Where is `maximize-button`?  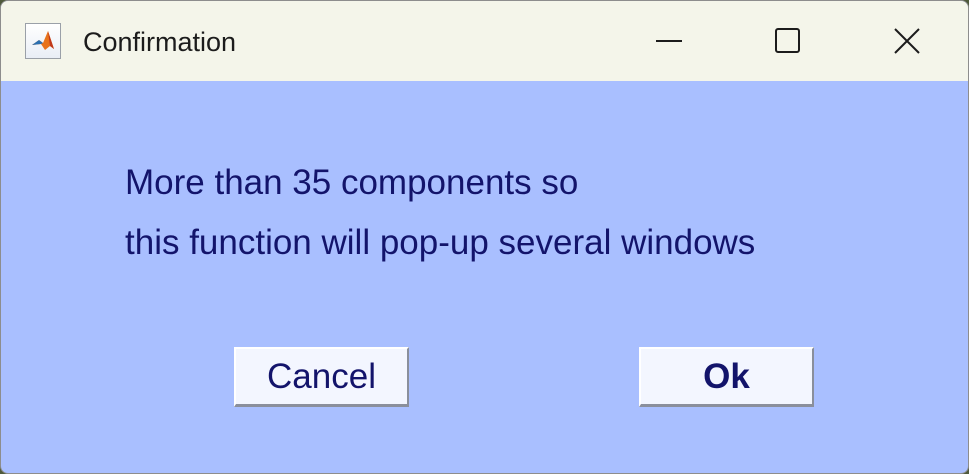 maximize-button is located at coordinates (788, 41).